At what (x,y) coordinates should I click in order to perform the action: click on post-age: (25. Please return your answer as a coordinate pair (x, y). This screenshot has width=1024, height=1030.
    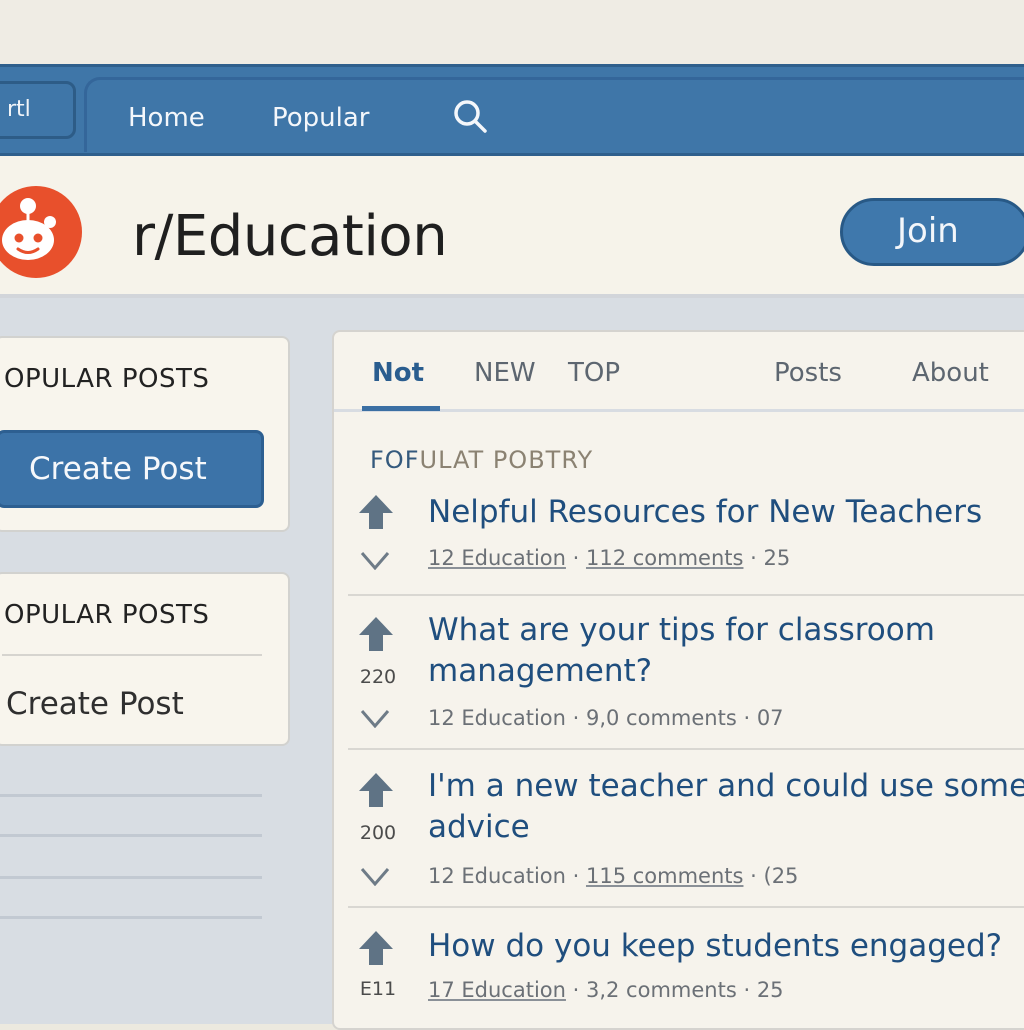
    Looking at the image, I should click on (781, 876).